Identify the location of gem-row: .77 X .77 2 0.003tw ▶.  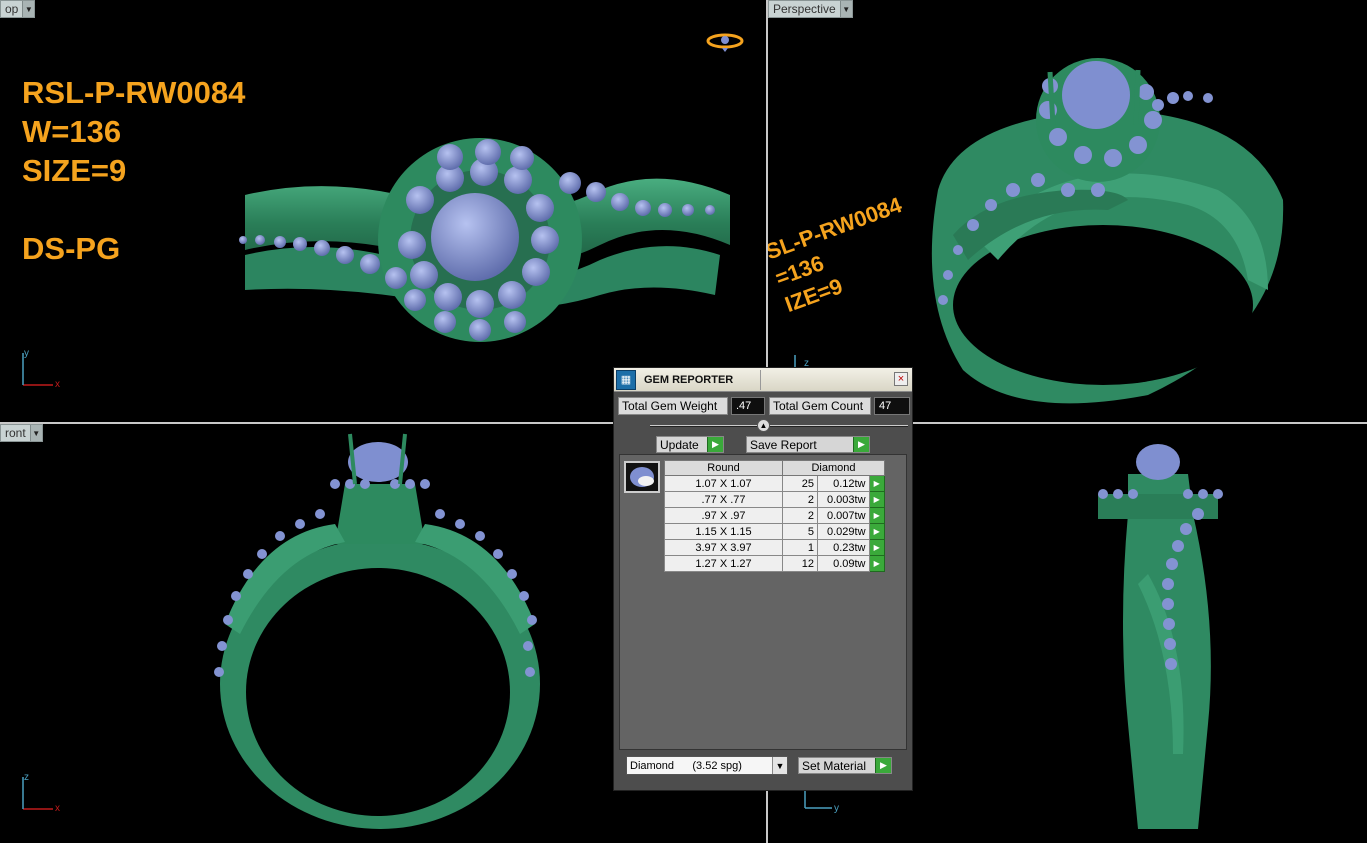
(775, 499).